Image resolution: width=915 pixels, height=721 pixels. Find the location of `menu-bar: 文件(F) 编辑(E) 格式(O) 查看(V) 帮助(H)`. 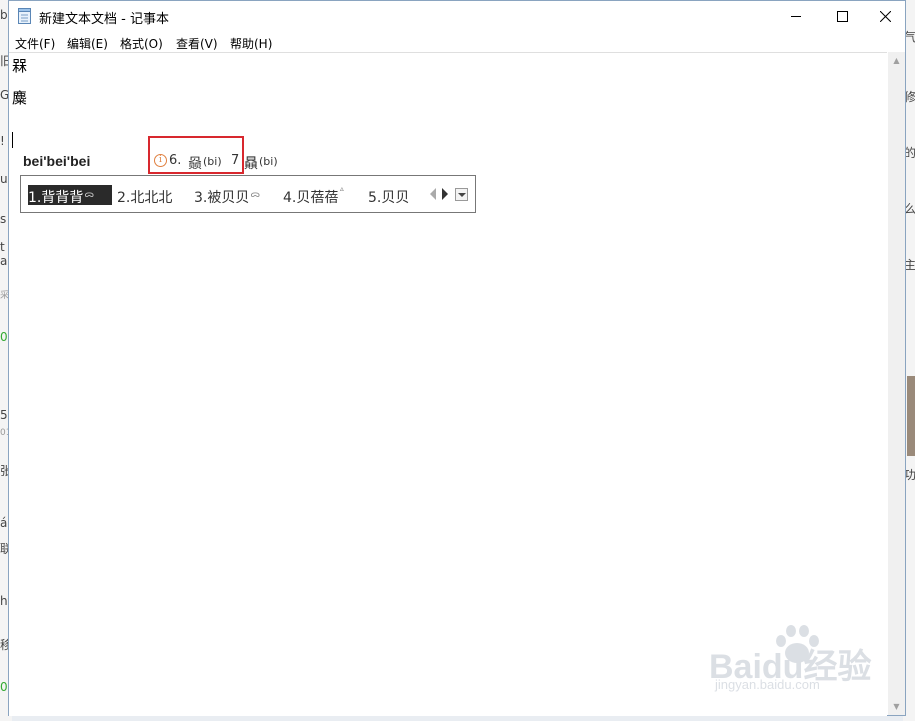

menu-bar: 文件(F) 编辑(E) 格式(O) 查看(V) 帮助(H) is located at coordinates (457, 42).